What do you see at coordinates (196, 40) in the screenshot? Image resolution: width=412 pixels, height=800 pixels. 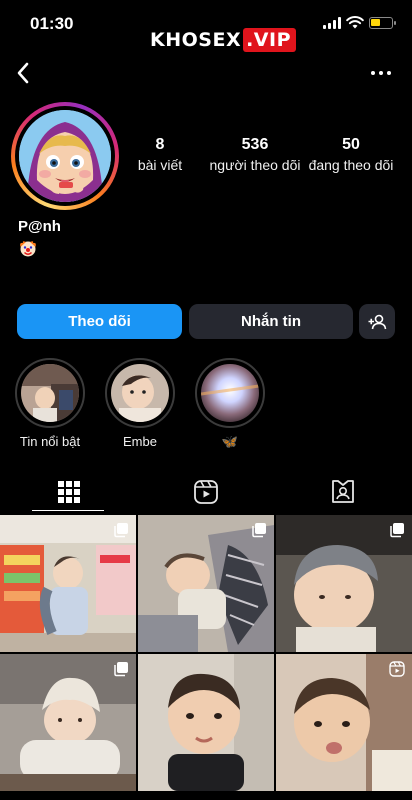 I see `watermark-text: KHOSEX` at bounding box center [196, 40].